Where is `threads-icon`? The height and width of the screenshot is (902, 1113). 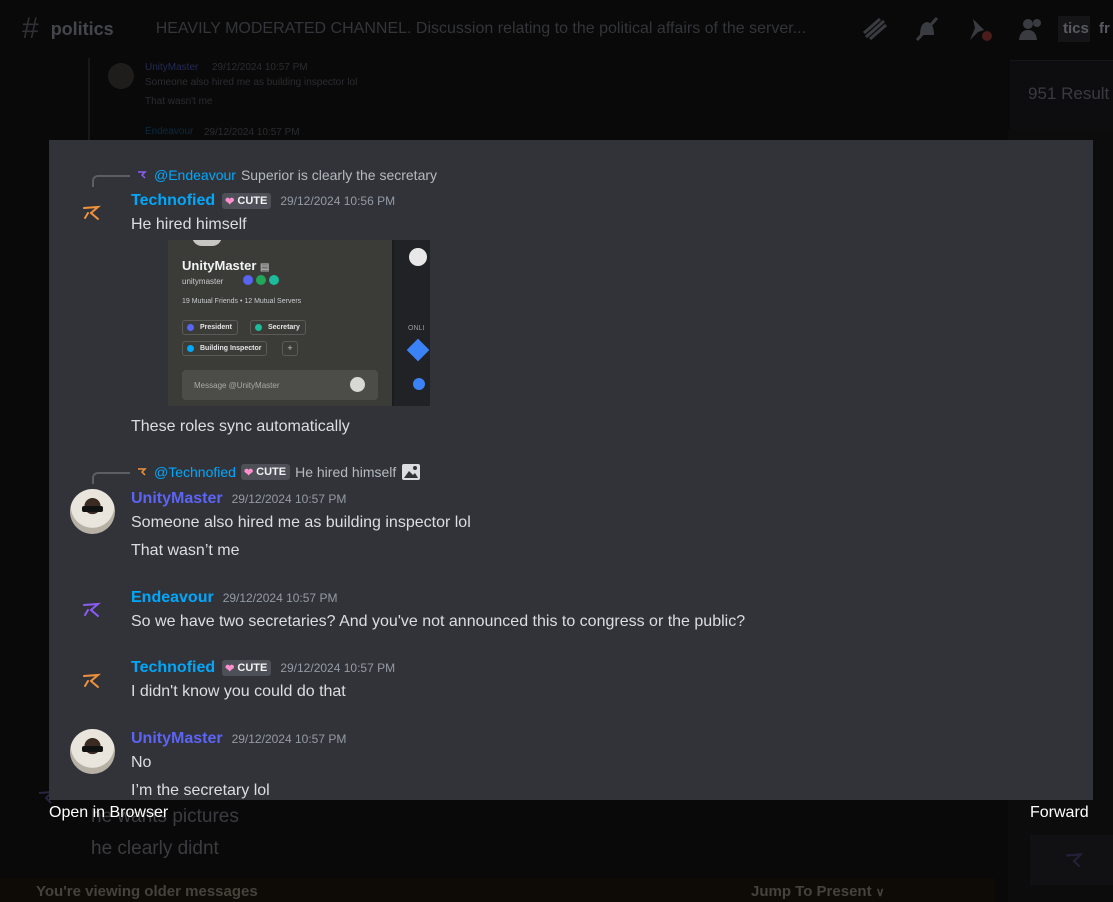 threads-icon is located at coordinates (875, 29).